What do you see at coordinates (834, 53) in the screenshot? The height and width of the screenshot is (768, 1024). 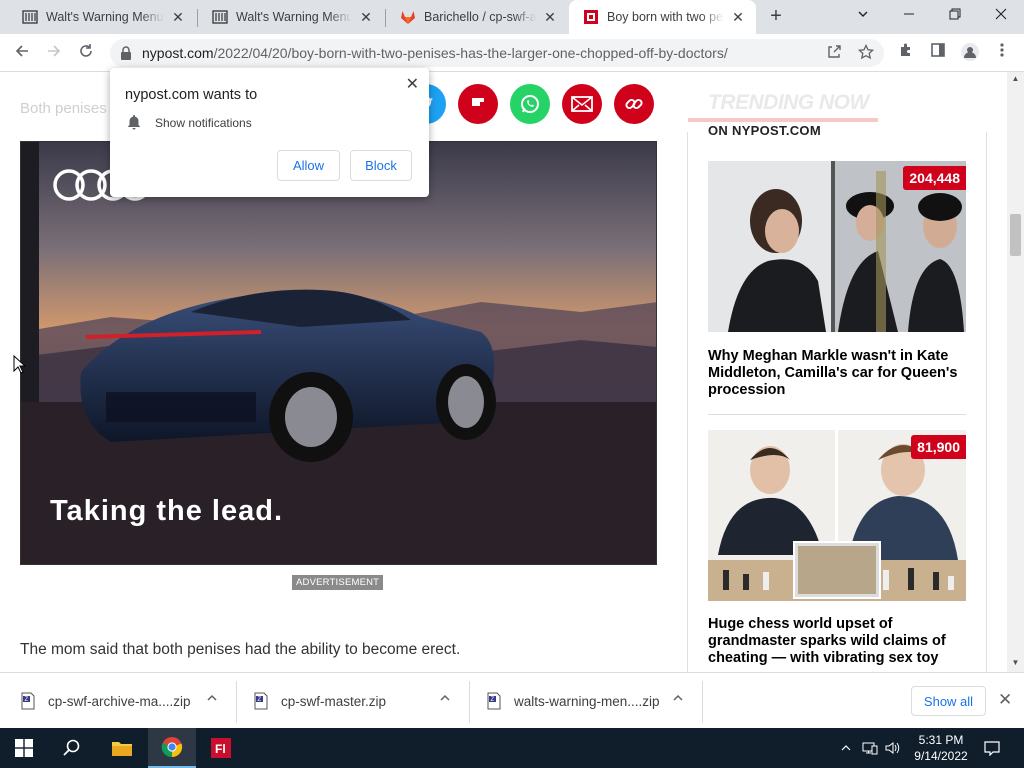 I see `share-icon` at bounding box center [834, 53].